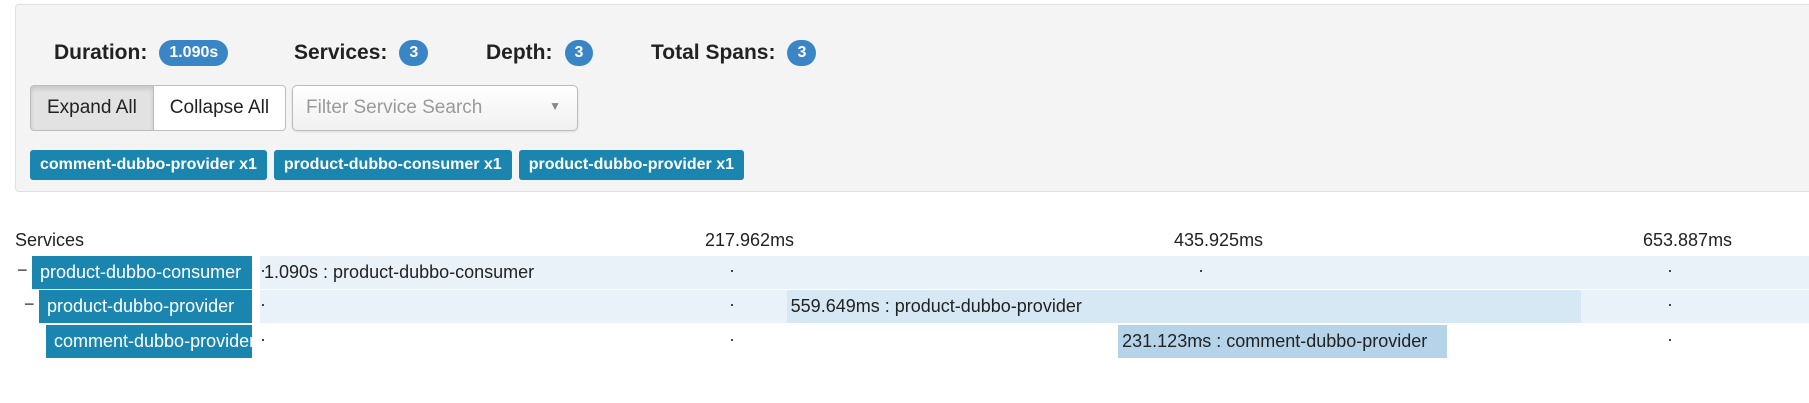 This screenshot has width=1809, height=403. I want to click on depth-badge: 3, so click(579, 53).